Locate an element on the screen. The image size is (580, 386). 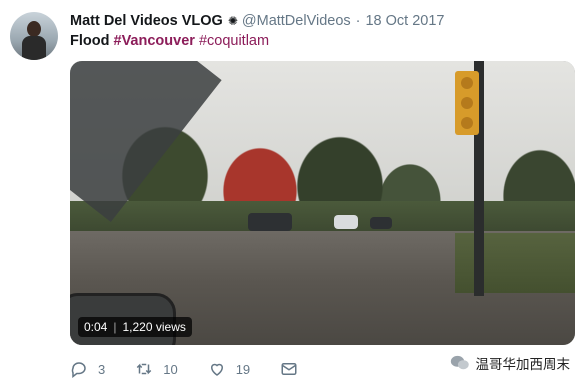
video-duration: 0:04 is located at coordinates (96, 327).